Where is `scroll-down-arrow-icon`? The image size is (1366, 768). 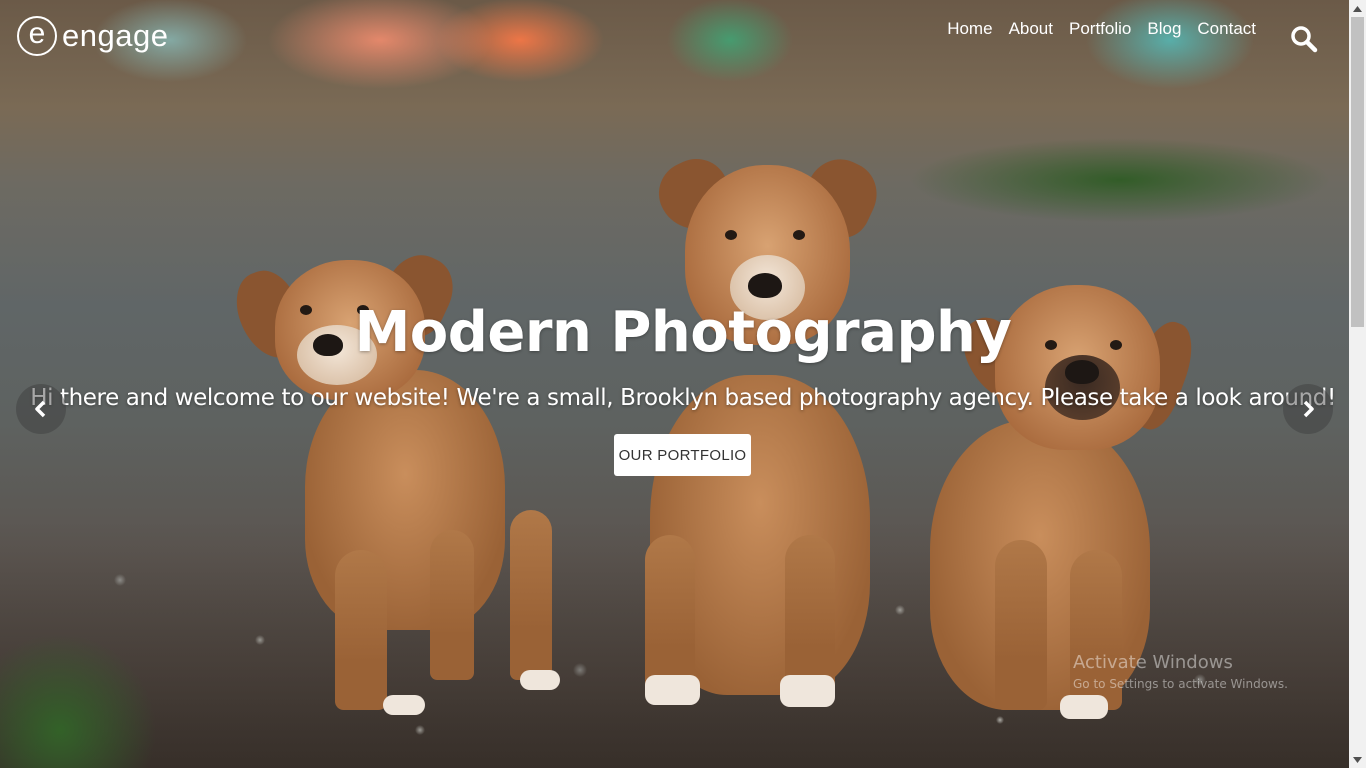
scroll-down-arrow-icon is located at coordinates (1357, 759).